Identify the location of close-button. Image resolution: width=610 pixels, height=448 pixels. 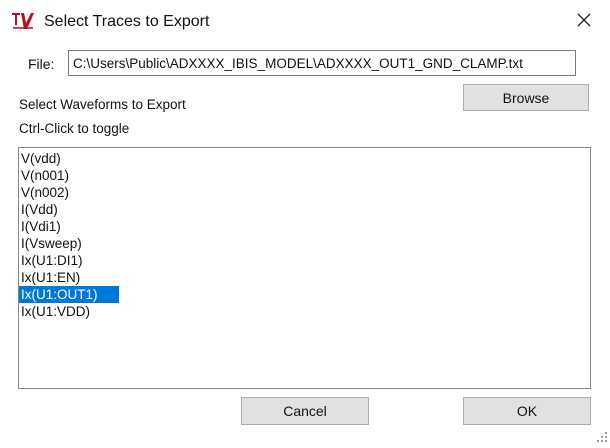
(584, 22).